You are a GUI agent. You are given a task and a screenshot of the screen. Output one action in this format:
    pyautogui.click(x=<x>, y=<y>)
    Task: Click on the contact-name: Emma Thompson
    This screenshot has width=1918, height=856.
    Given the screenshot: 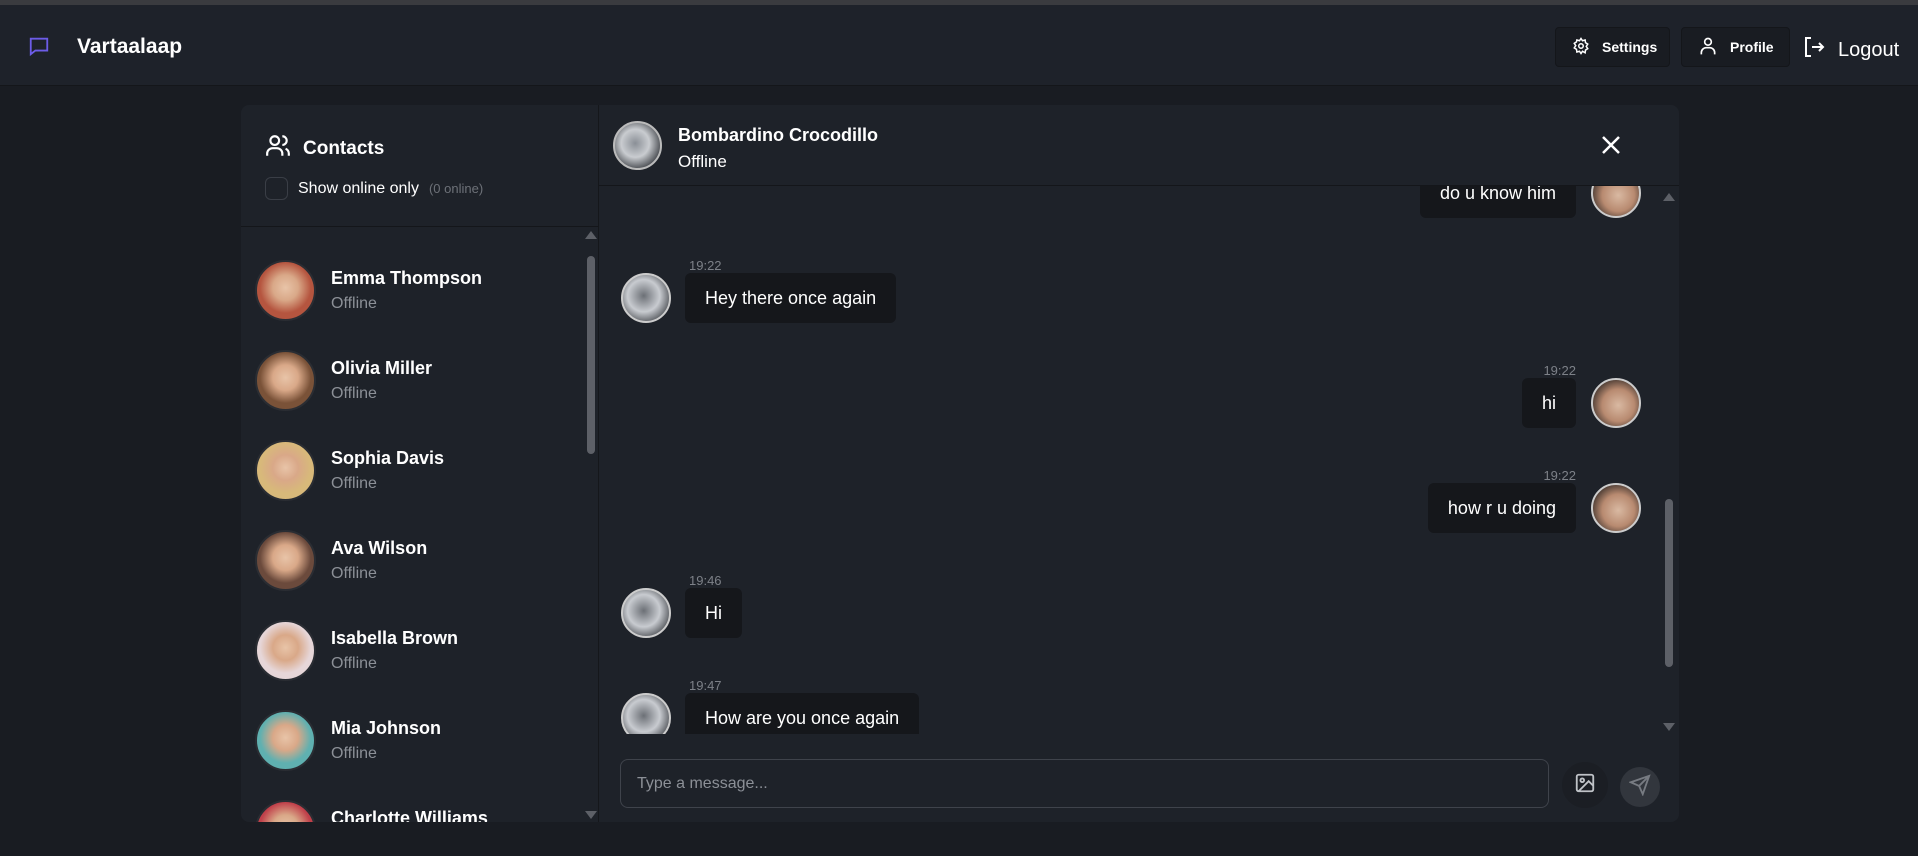 What is the action you would take?
    pyautogui.click(x=407, y=278)
    